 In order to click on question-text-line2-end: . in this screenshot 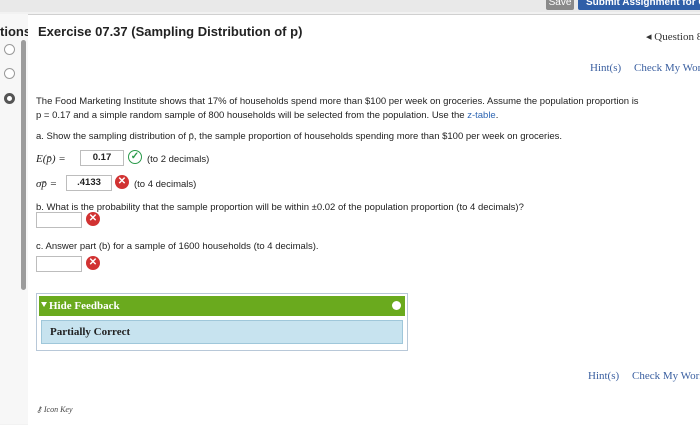, I will do `click(497, 115)`.